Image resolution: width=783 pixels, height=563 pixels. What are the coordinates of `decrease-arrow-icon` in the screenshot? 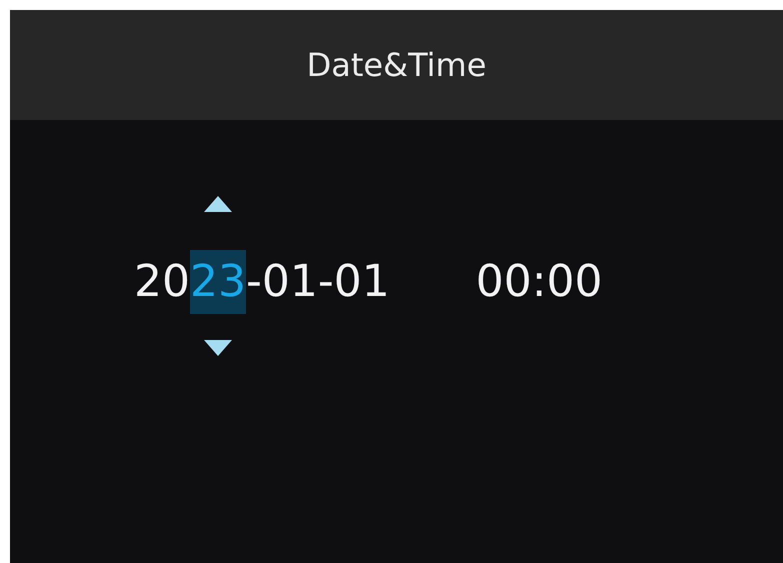 It's located at (218, 348).